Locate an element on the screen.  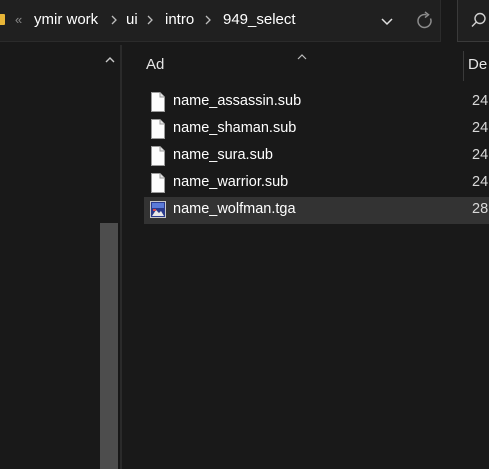
address-bar-row: « ymir work ui intro 949_select is located at coordinates (244, 22).